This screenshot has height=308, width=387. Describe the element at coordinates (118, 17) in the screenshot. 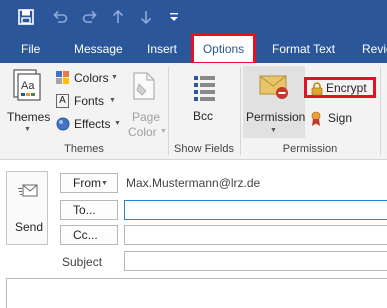

I see `up-arrow-icon` at that location.